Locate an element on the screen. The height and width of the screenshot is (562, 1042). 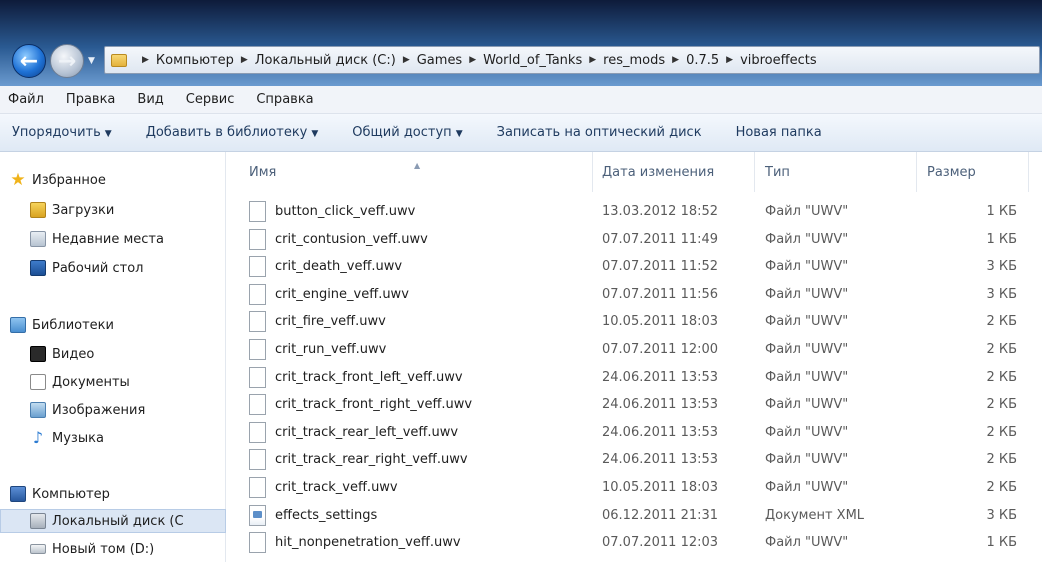
new-folder-button: Новая папка is located at coordinates (779, 132).